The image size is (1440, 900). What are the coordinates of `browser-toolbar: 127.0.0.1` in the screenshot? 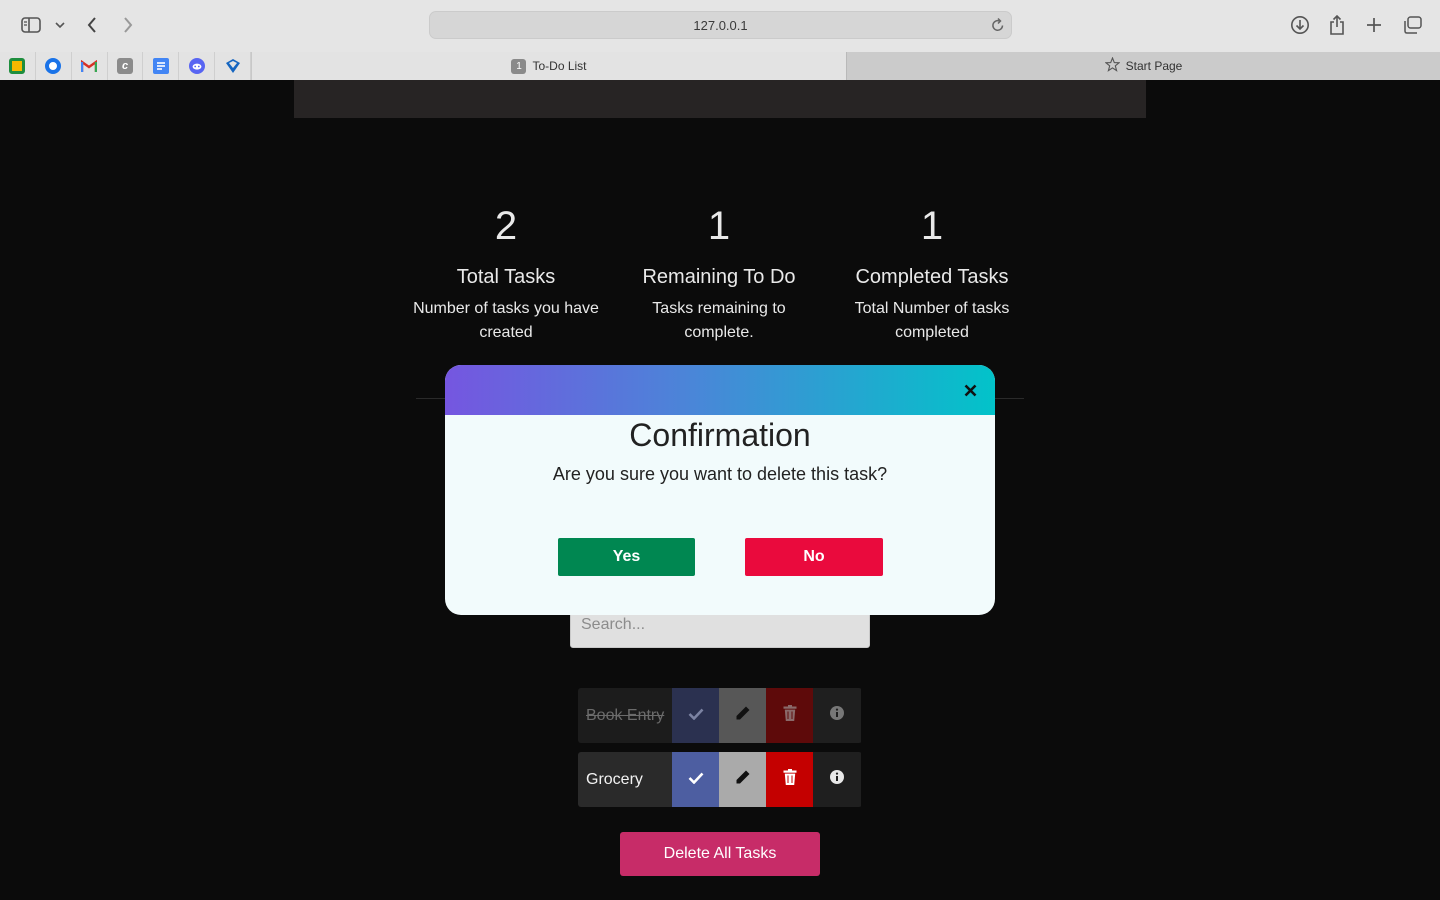 It's located at (720, 26).